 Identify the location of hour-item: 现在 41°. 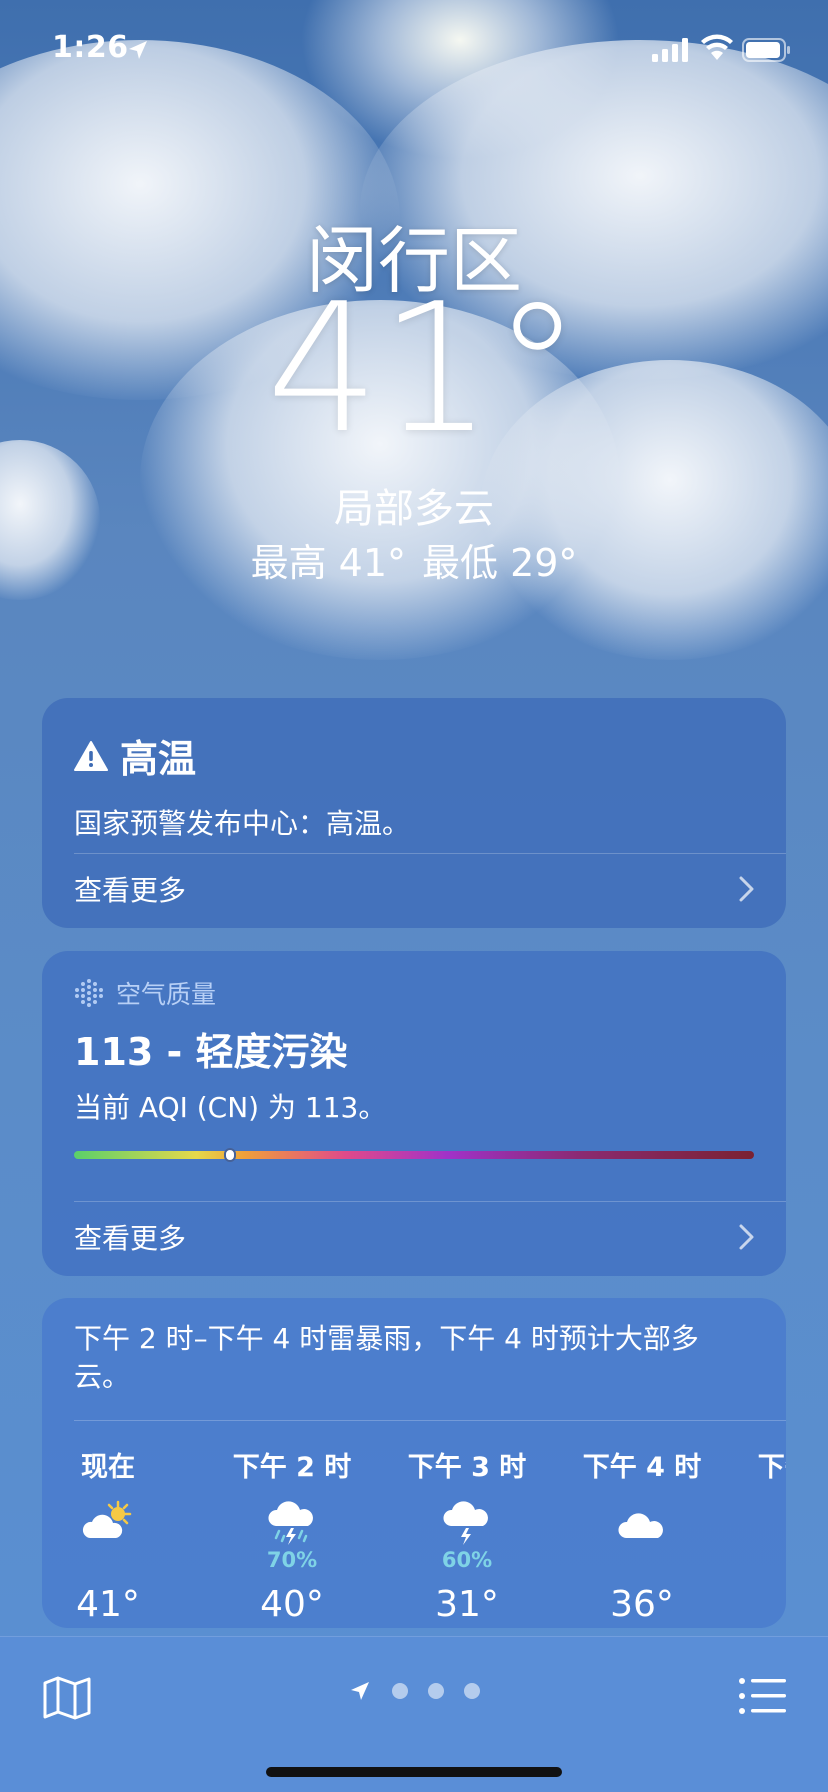
(110, 1536).